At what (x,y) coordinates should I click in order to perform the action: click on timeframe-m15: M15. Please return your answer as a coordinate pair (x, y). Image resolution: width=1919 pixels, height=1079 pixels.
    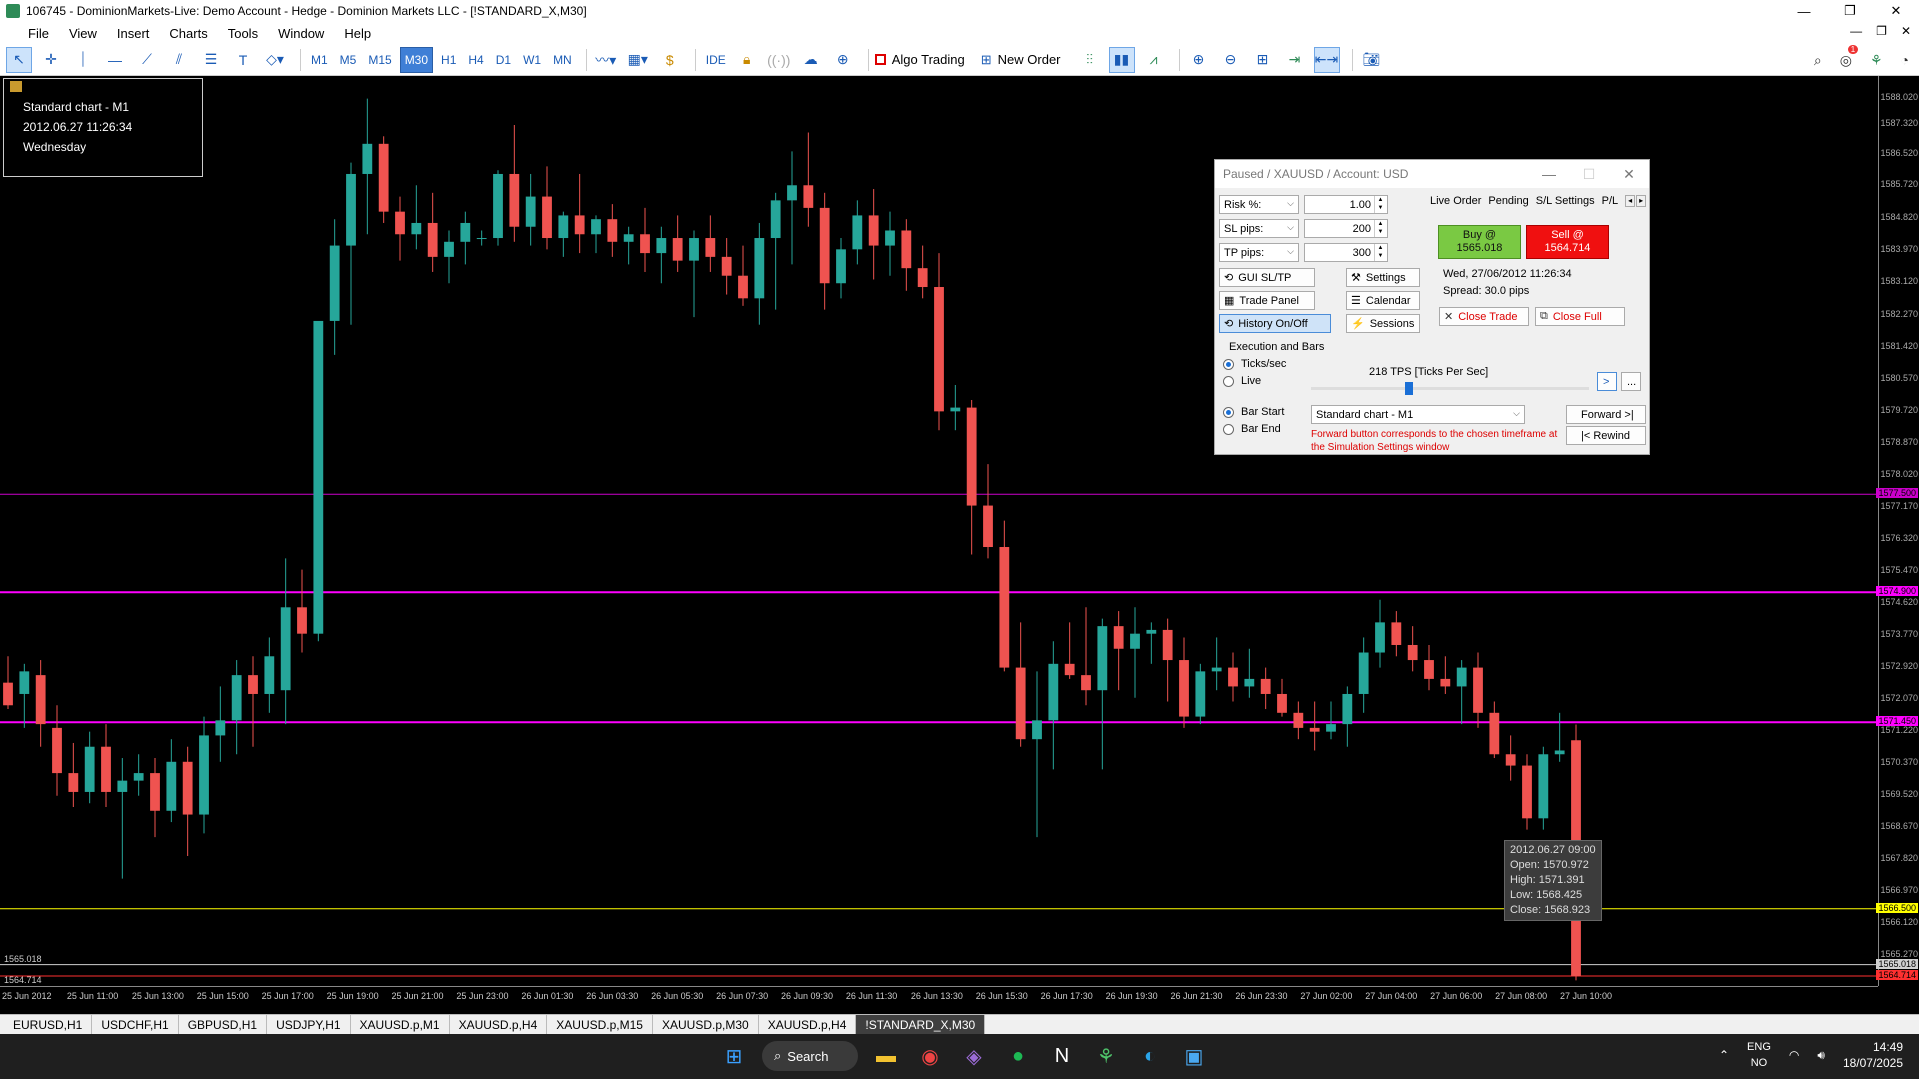
    Looking at the image, I should click on (379, 60).